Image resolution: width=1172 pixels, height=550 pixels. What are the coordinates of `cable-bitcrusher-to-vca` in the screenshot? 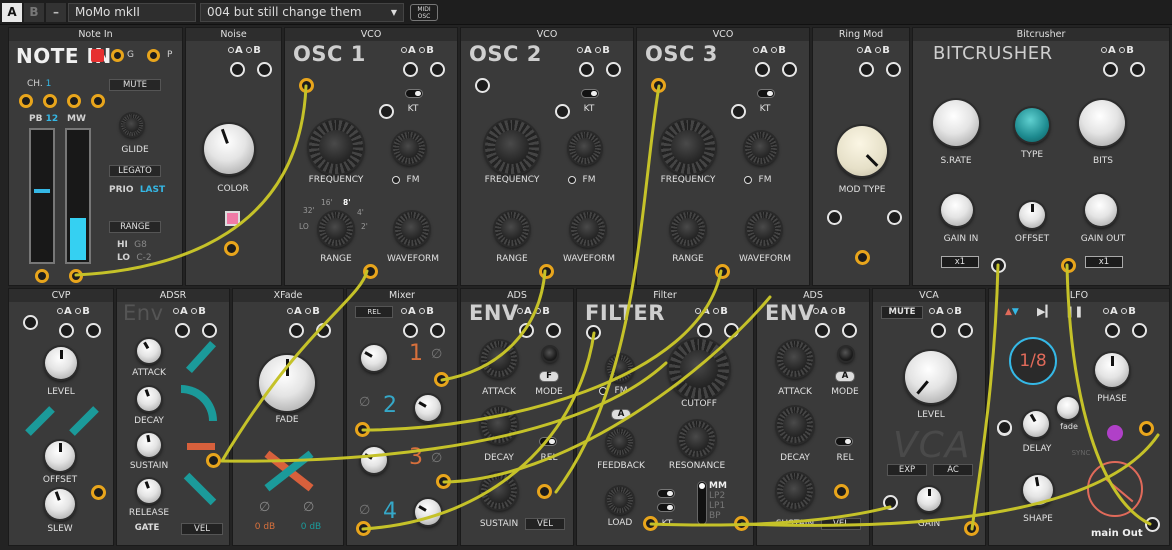 It's located at (985, 397).